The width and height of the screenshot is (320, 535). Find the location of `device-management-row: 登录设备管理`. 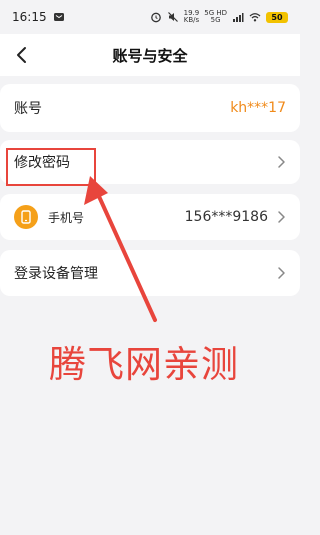

device-management-row: 登录设备管理 is located at coordinates (150, 273).